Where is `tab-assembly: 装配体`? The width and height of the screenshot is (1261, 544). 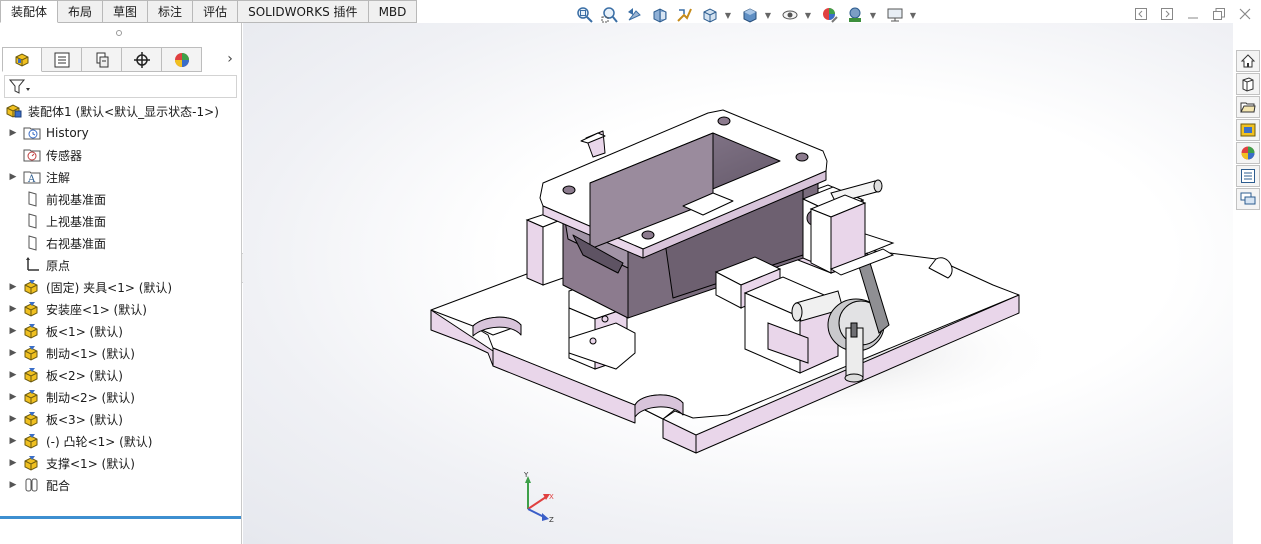
tab-assembly: 装配体 is located at coordinates (29, 11).